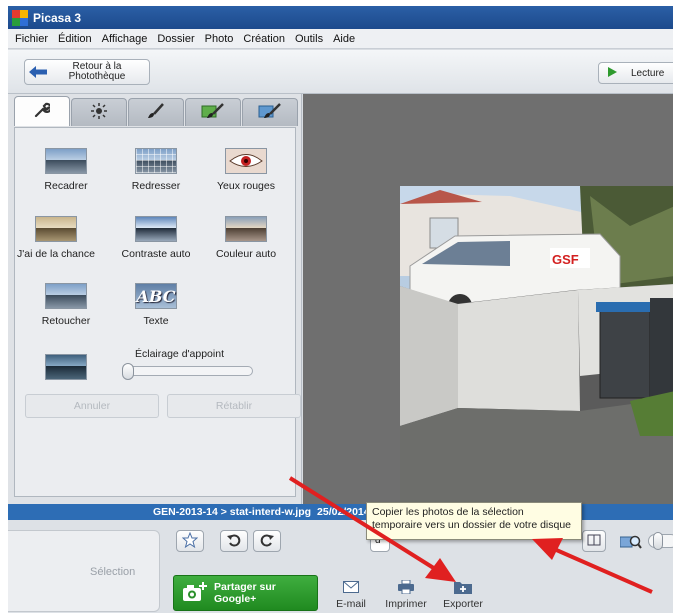 The width and height of the screenshot is (673, 613). I want to click on menu-dossier: Dossier, so click(175, 39).